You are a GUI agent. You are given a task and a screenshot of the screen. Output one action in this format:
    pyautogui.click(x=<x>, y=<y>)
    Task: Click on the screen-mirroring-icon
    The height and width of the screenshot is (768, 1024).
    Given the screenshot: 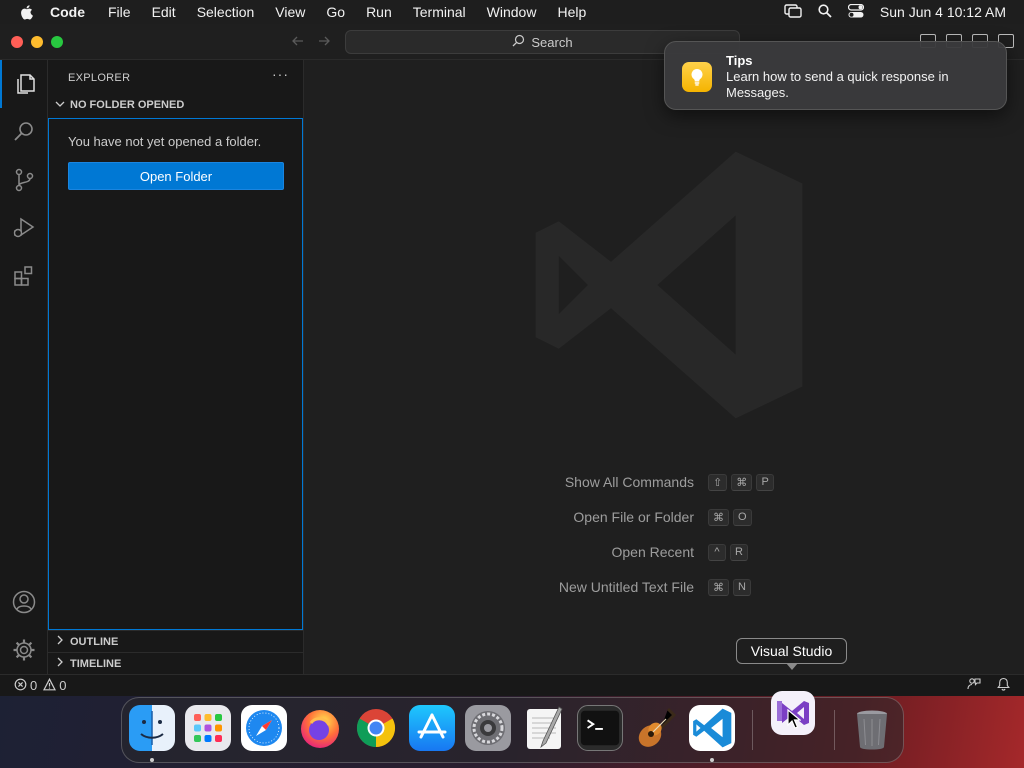 What is the action you would take?
    pyautogui.click(x=793, y=12)
    